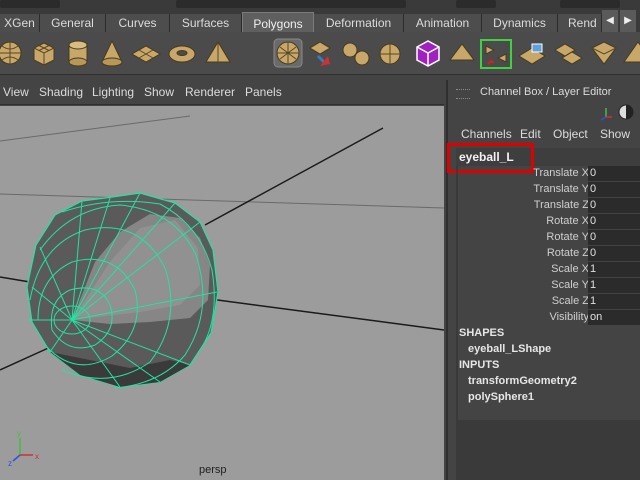 This screenshot has height=480, width=640. I want to click on camera-name-label: persp, so click(213, 470).